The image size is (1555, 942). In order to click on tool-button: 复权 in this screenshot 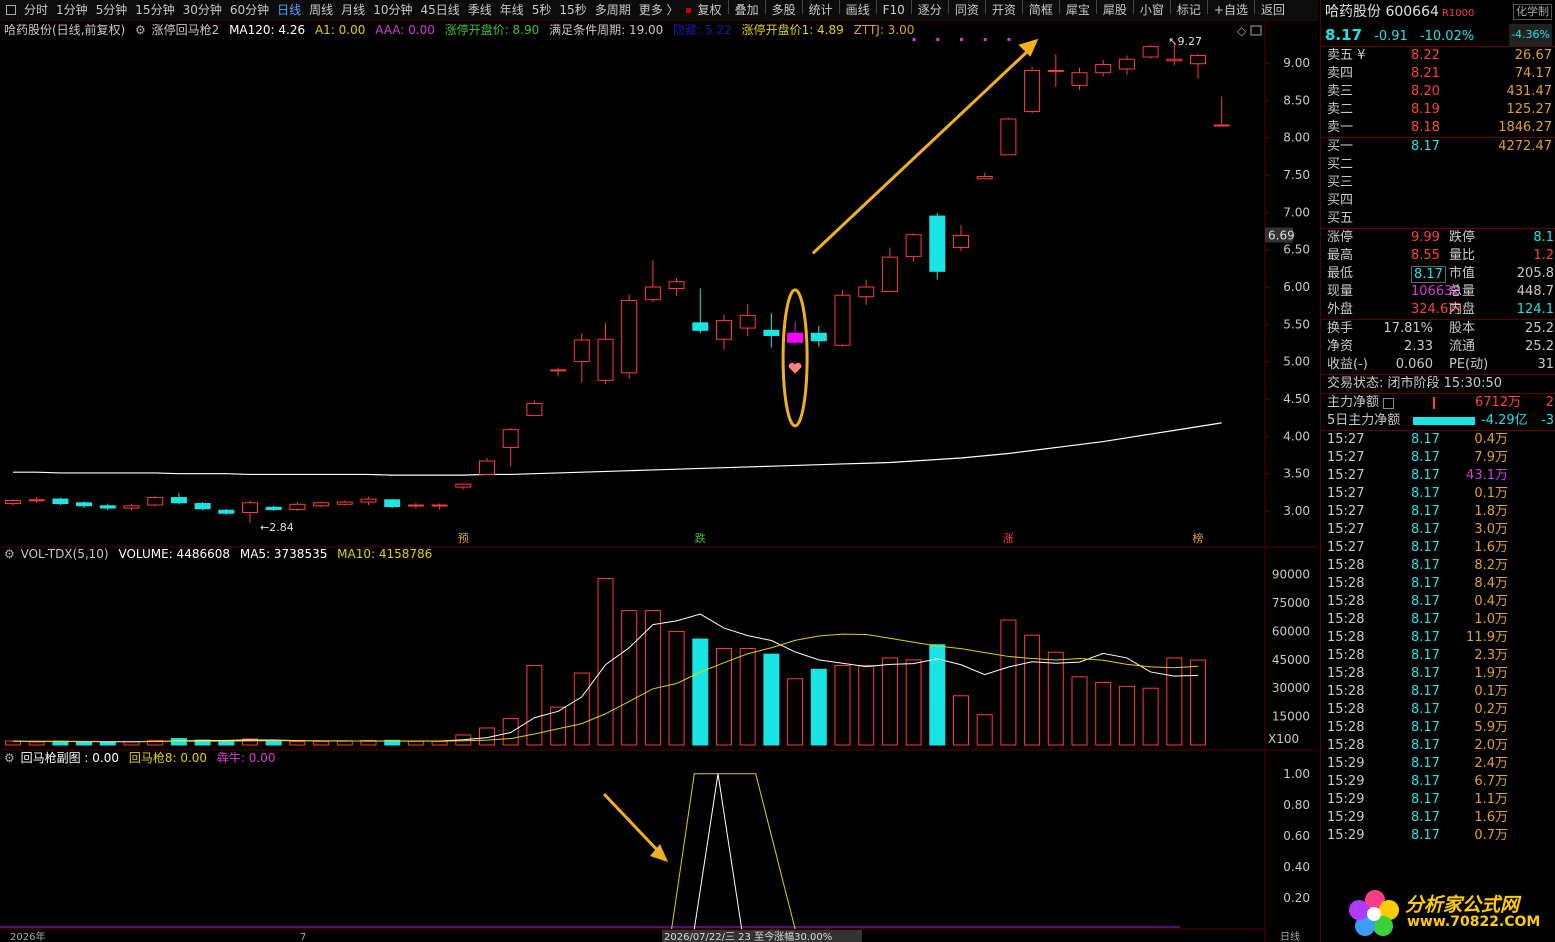, I will do `click(710, 10)`.